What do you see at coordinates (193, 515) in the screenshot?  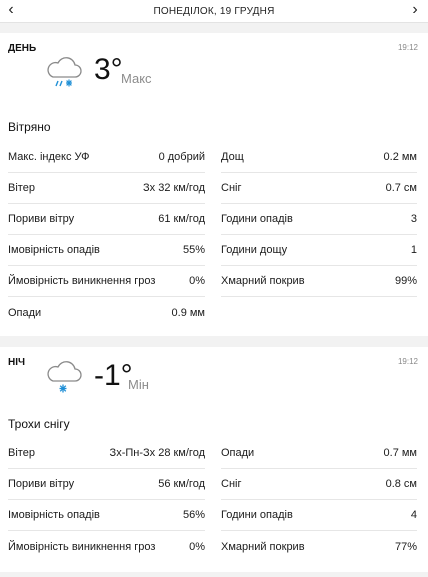 I see `detail-value: 56%` at bounding box center [193, 515].